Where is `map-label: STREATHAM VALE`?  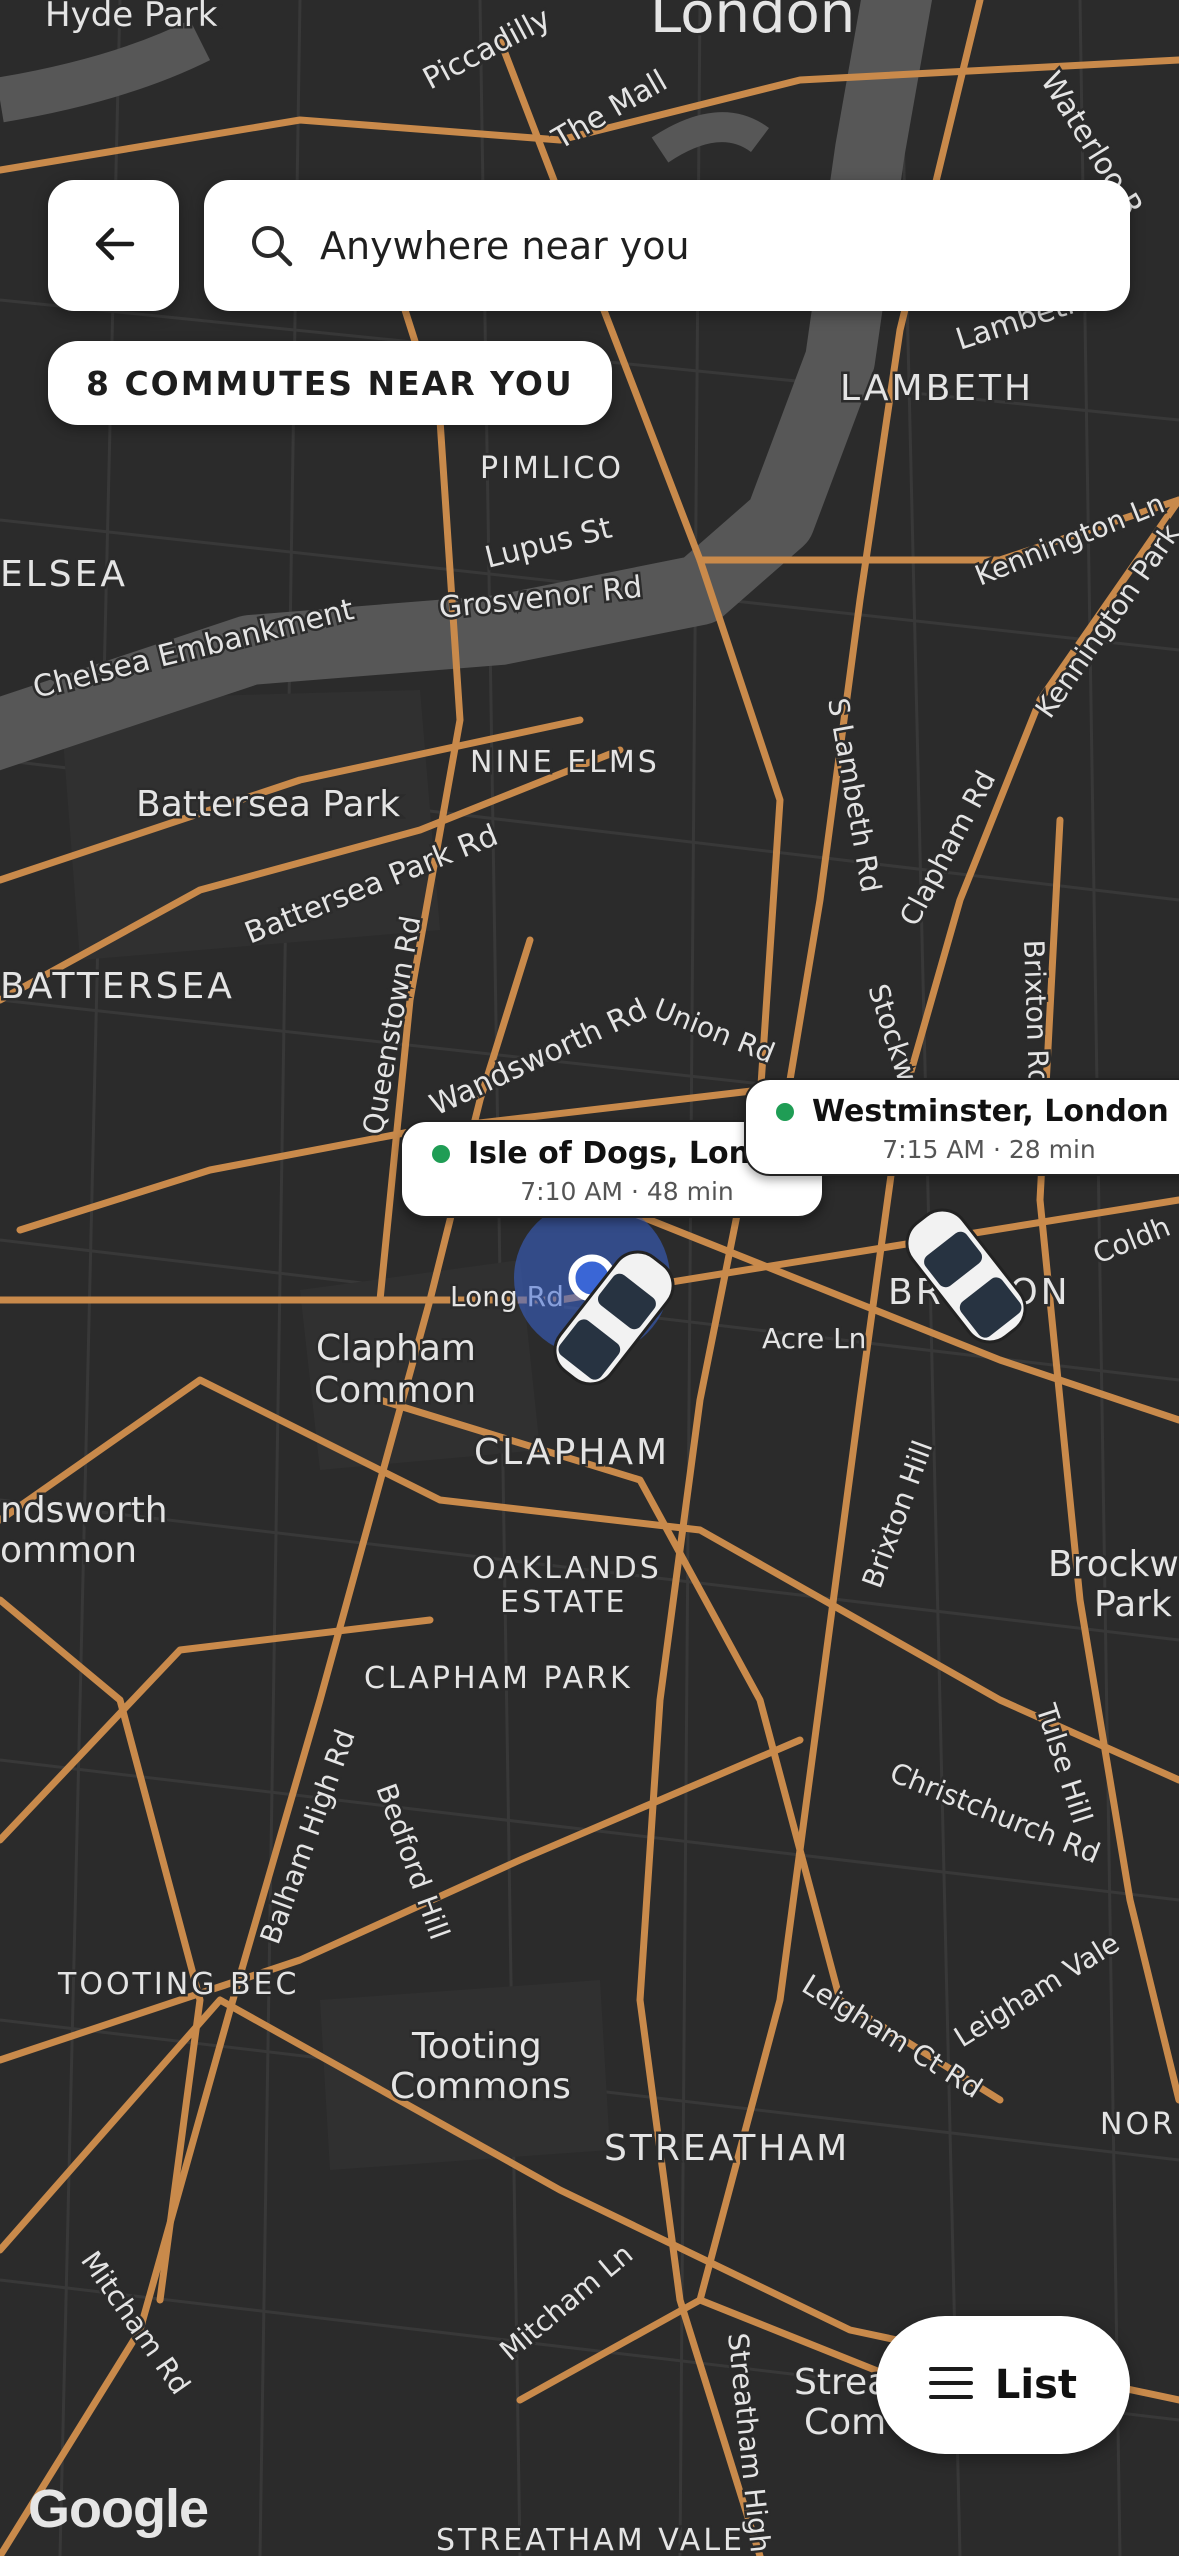
map-label: STREATHAM VALE is located at coordinates (590, 2539).